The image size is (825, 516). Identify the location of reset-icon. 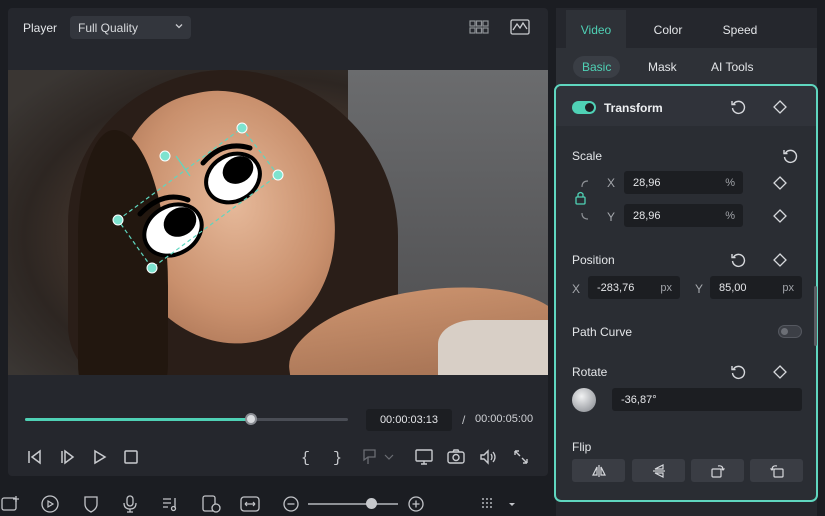
(738, 107).